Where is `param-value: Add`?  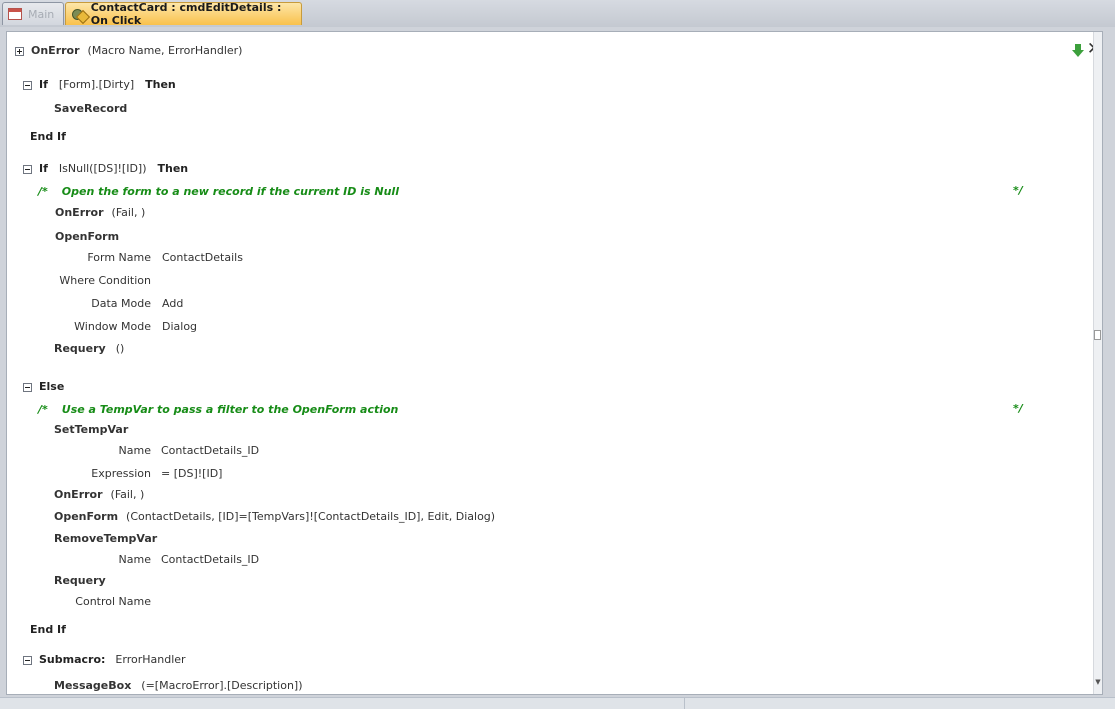
param-value: Add is located at coordinates (172, 304).